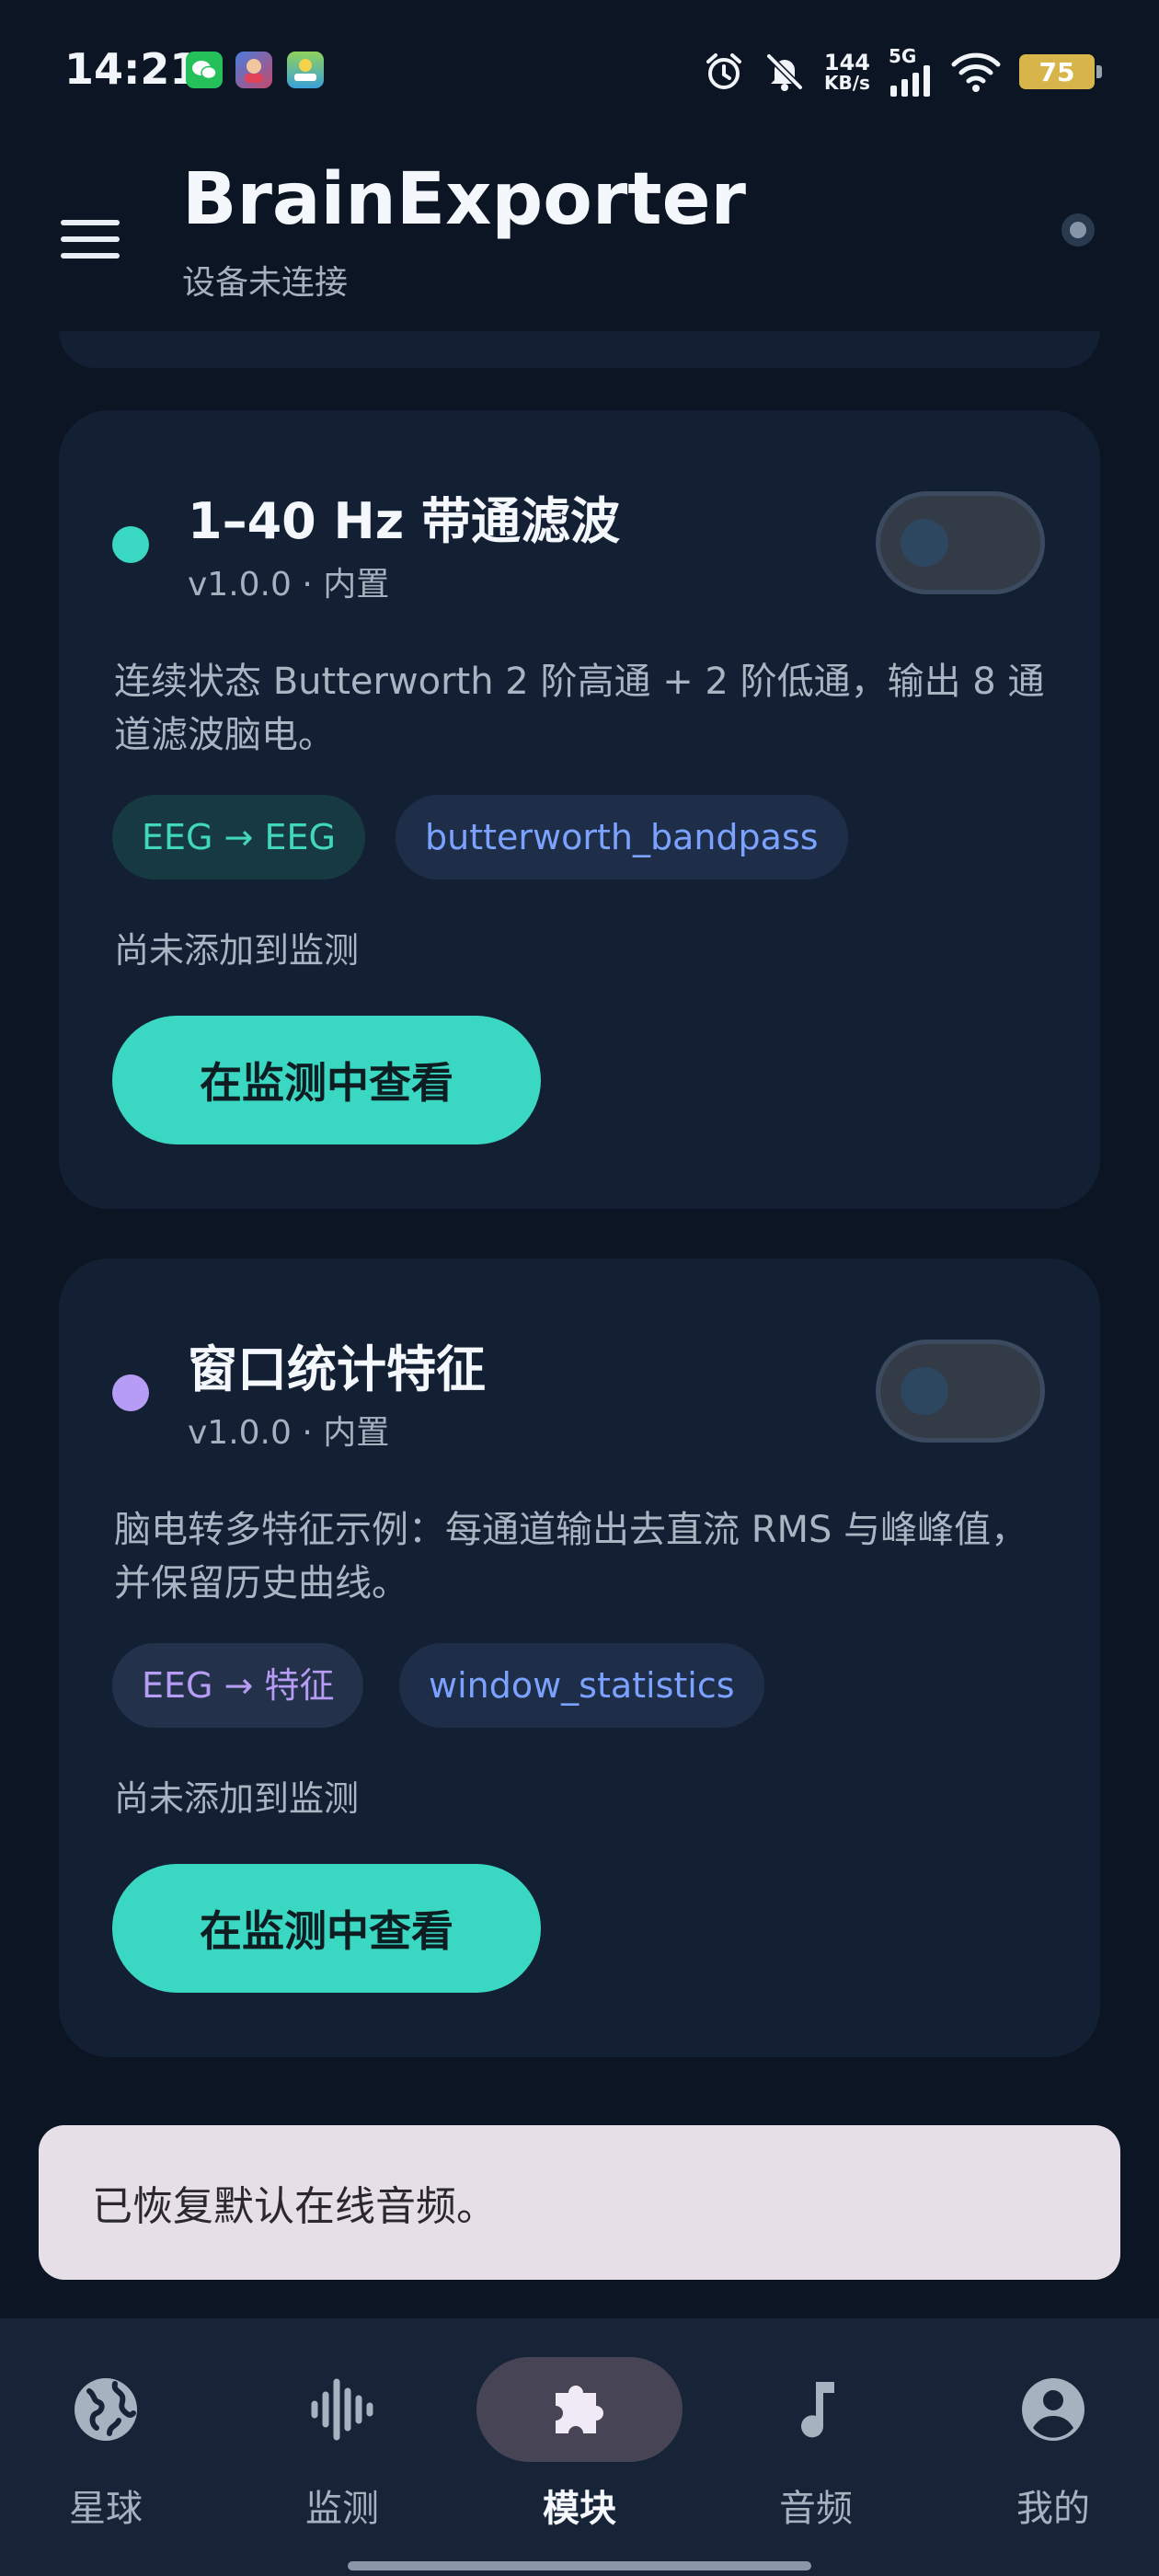 The image size is (1159, 2576). Describe the element at coordinates (342, 2409) in the screenshot. I see `waveform-icon` at that location.